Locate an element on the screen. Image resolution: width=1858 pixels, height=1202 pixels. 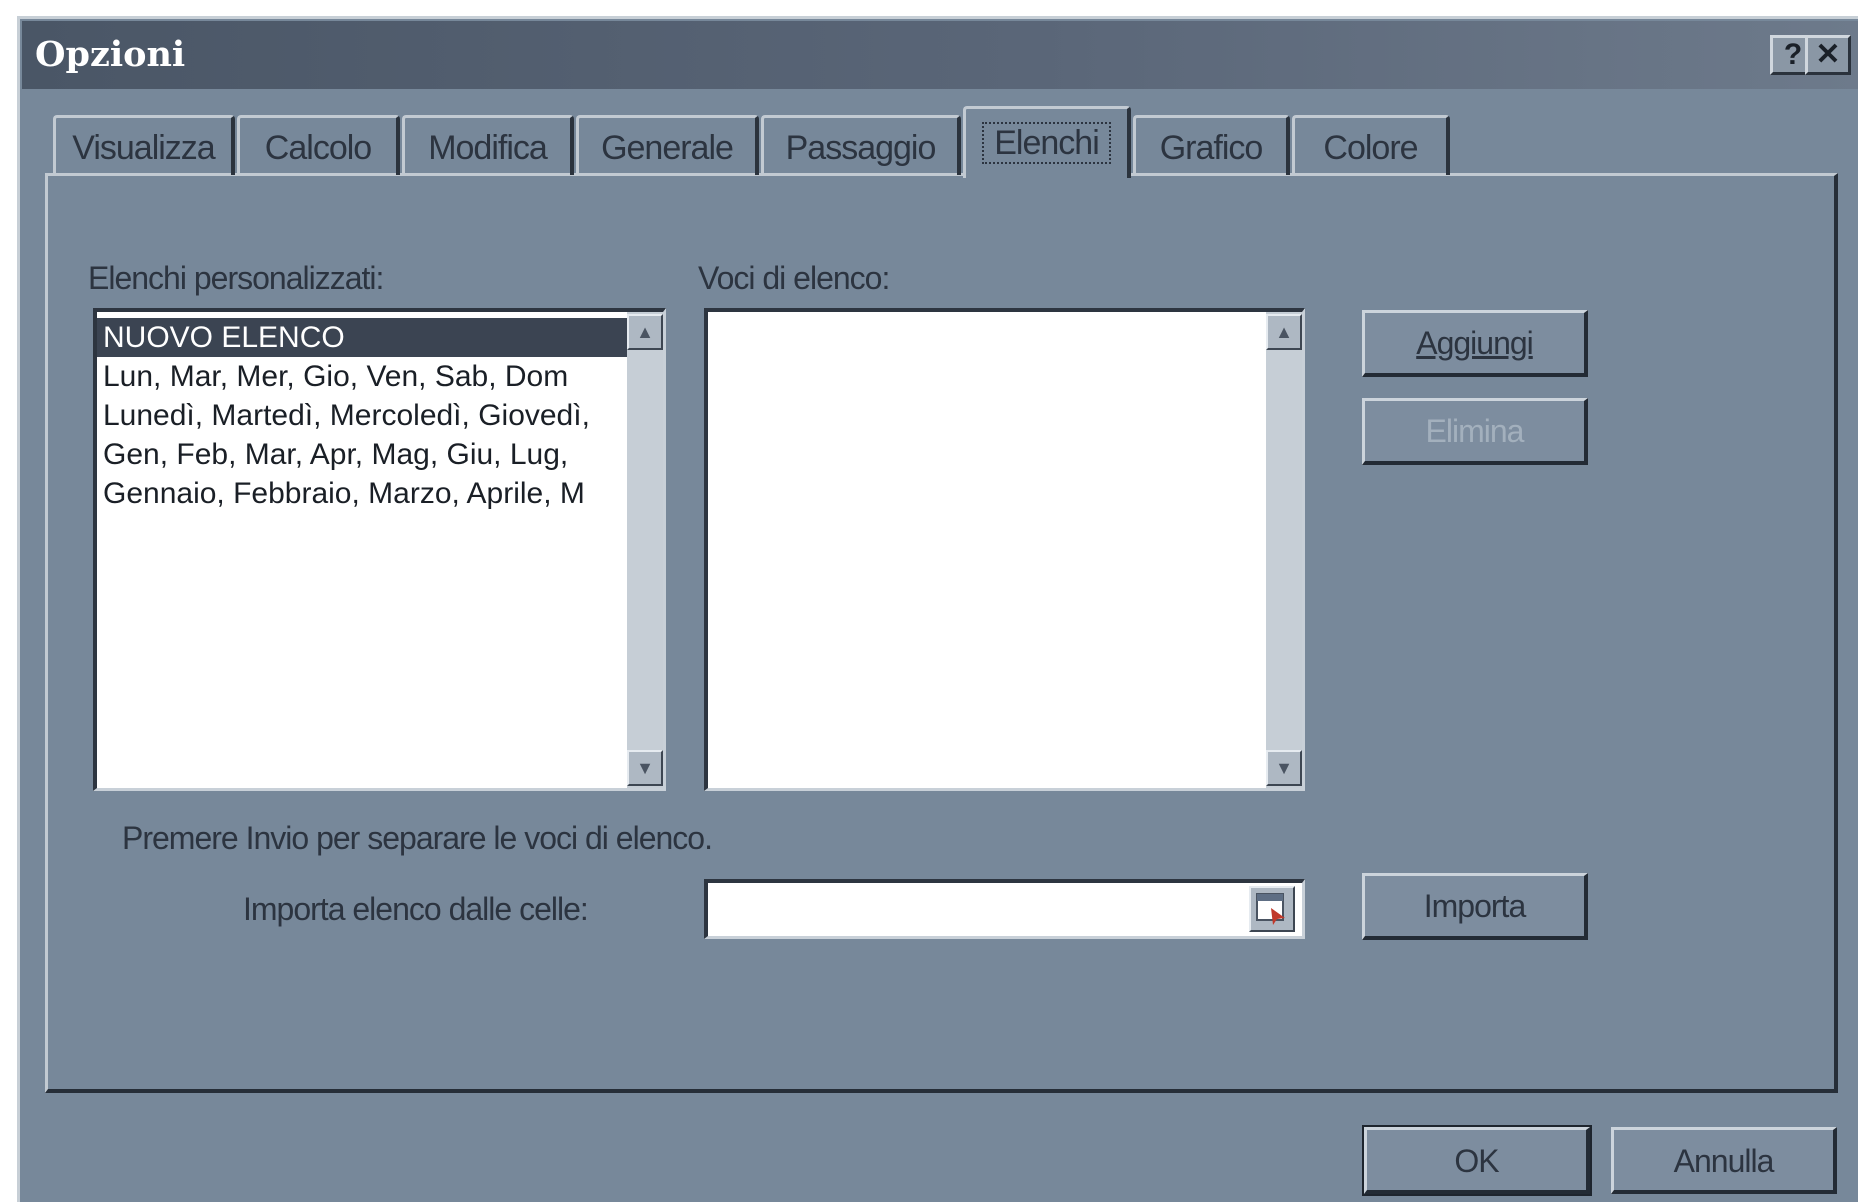
list-item: Gen, Feb, Mar, Apr, Mag, Giu, Lug, is located at coordinates (362, 454).